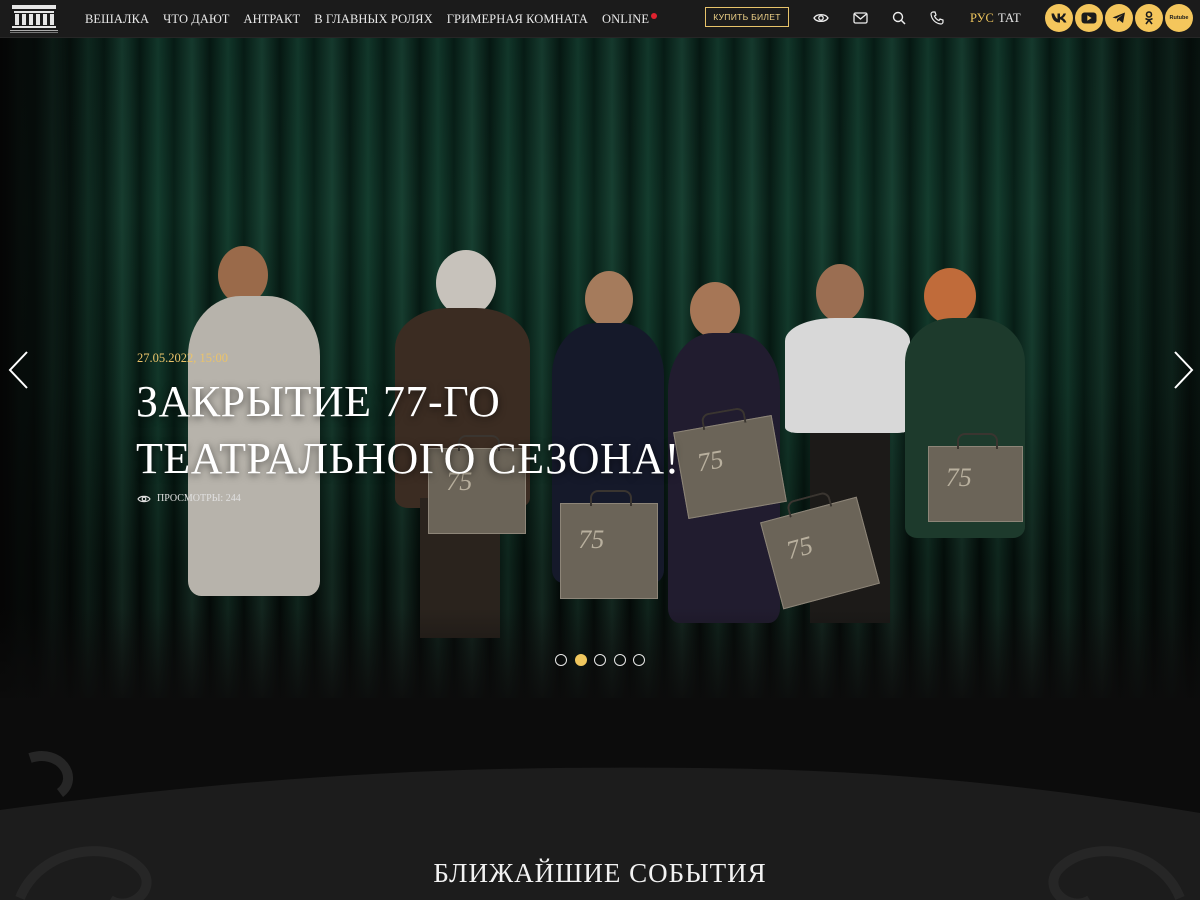 This screenshot has height=900, width=1200. Describe the element at coordinates (318, 401) in the screenshot. I see `hero-title-line-1: ЗАКРЫТИЕ 77-ГО` at that location.